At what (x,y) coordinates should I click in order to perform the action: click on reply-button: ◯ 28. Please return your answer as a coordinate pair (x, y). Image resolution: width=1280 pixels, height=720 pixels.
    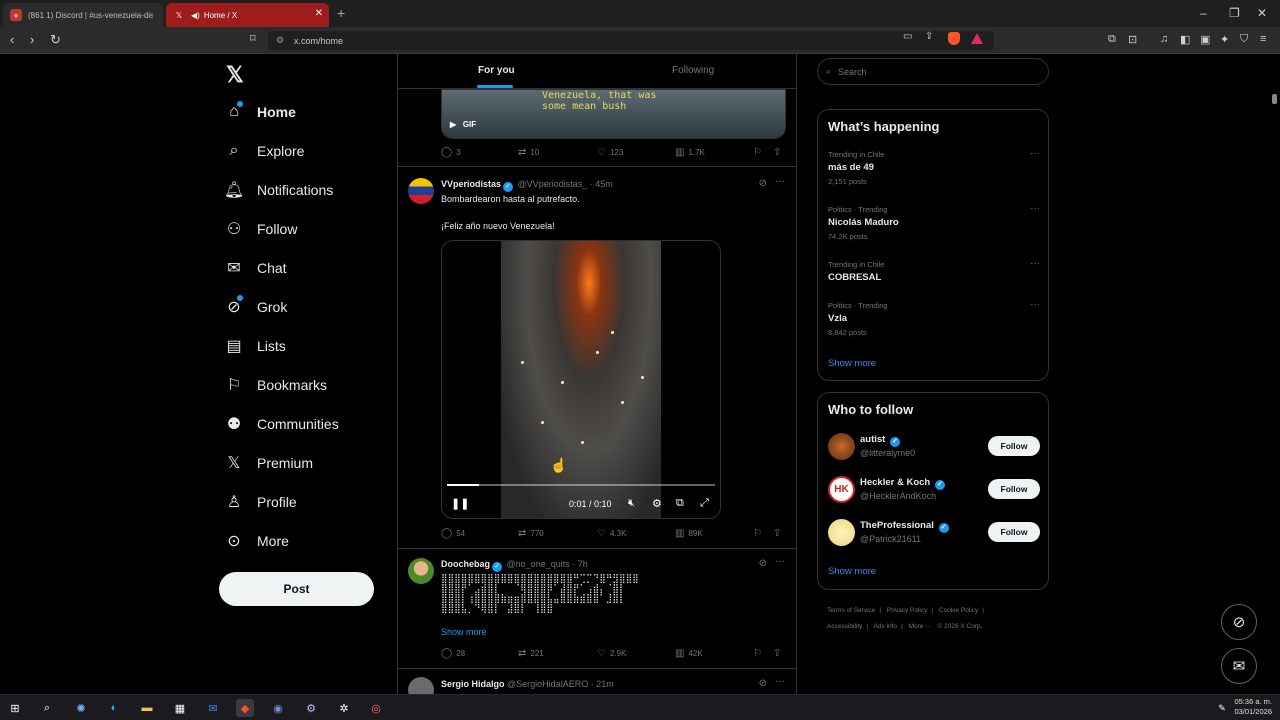
    Looking at the image, I should click on (453, 653).